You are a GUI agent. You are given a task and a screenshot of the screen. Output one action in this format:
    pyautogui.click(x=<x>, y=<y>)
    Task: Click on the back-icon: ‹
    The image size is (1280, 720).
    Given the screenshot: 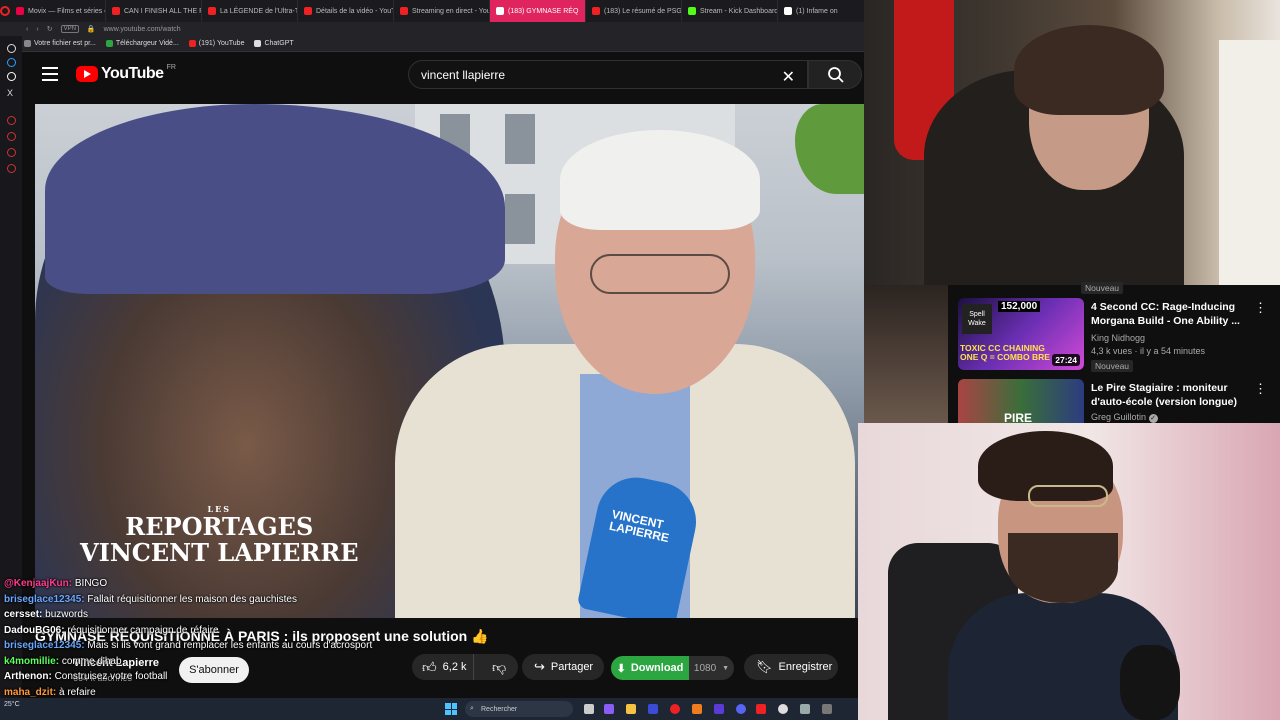 What is the action you would take?
    pyautogui.click(x=27, y=29)
    